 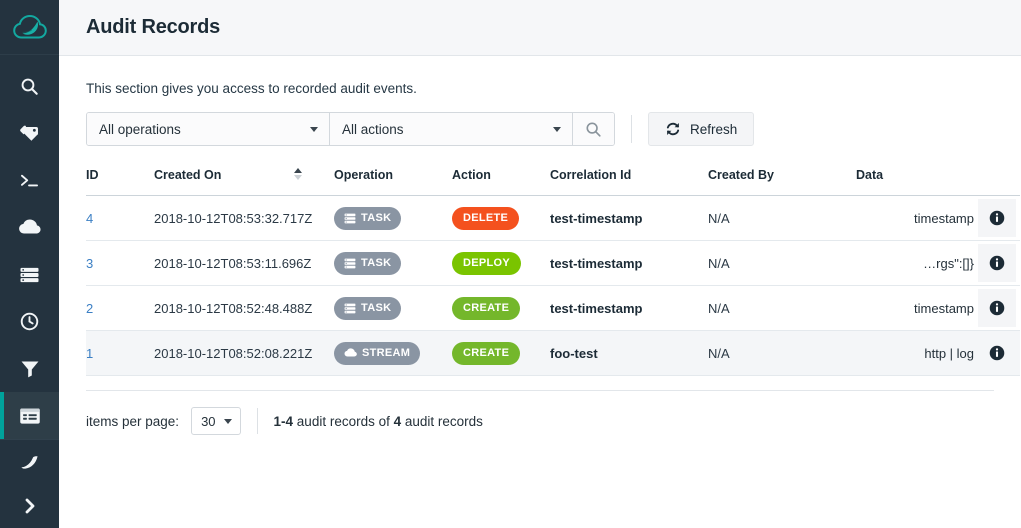 I want to click on column-header-created-on: Created On, so click(x=244, y=179).